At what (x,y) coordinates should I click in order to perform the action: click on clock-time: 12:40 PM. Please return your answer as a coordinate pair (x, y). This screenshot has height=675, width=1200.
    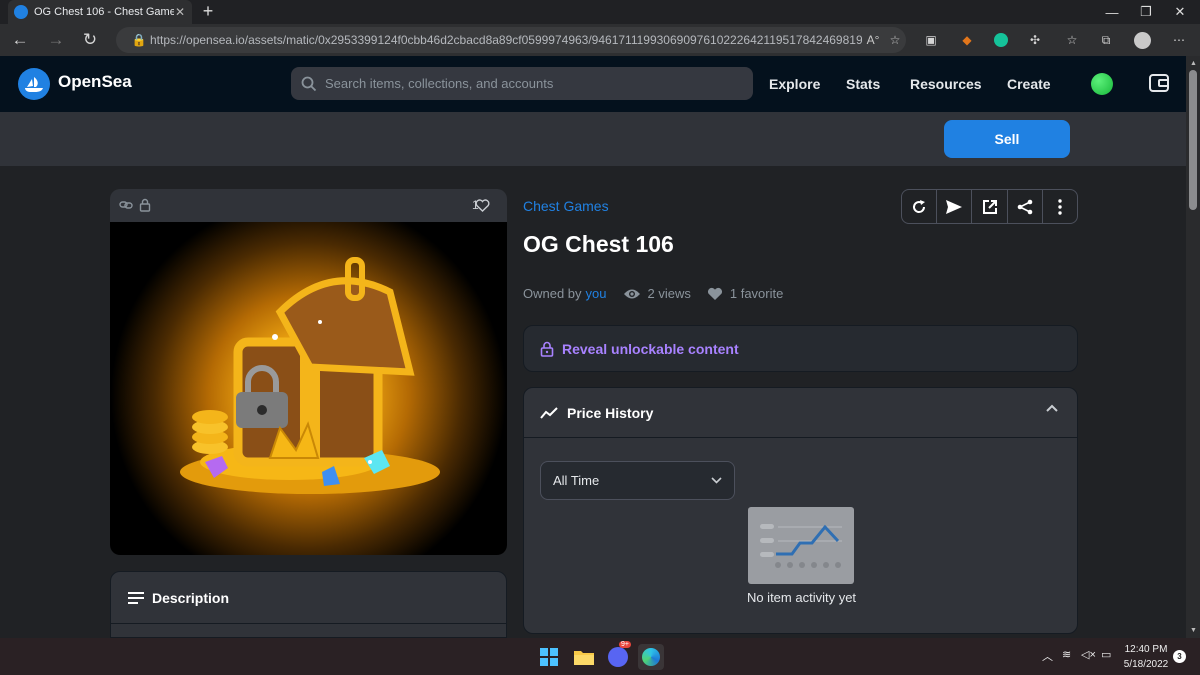
    Looking at the image, I should click on (1146, 649).